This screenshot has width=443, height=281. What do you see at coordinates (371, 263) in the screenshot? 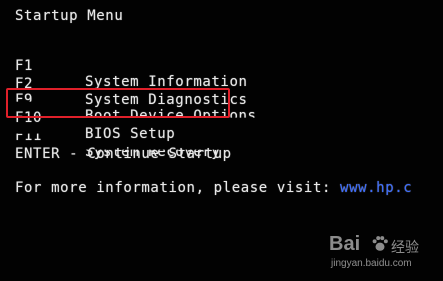
I see `watermark-url: jingyan.baidu.com` at bounding box center [371, 263].